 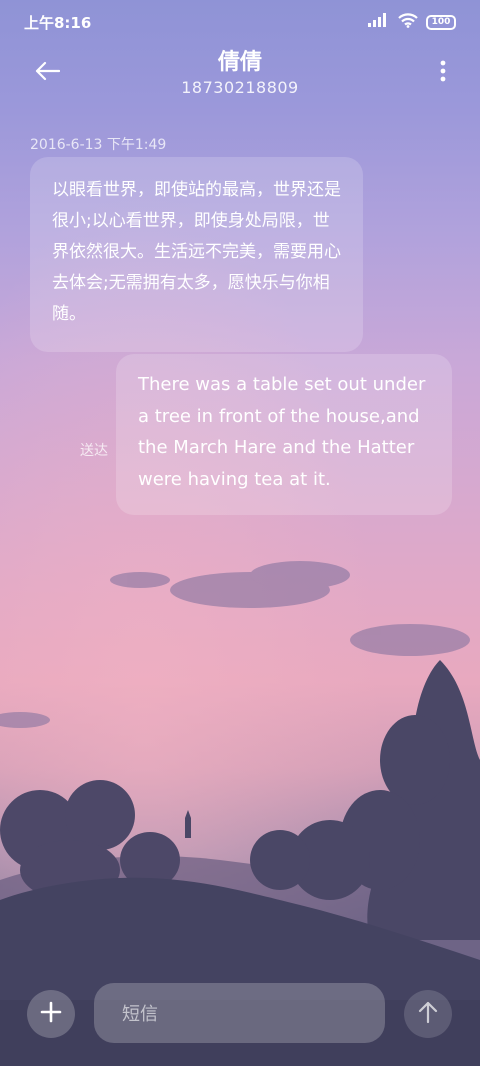 I want to click on wifi-icon, so click(x=408, y=22).